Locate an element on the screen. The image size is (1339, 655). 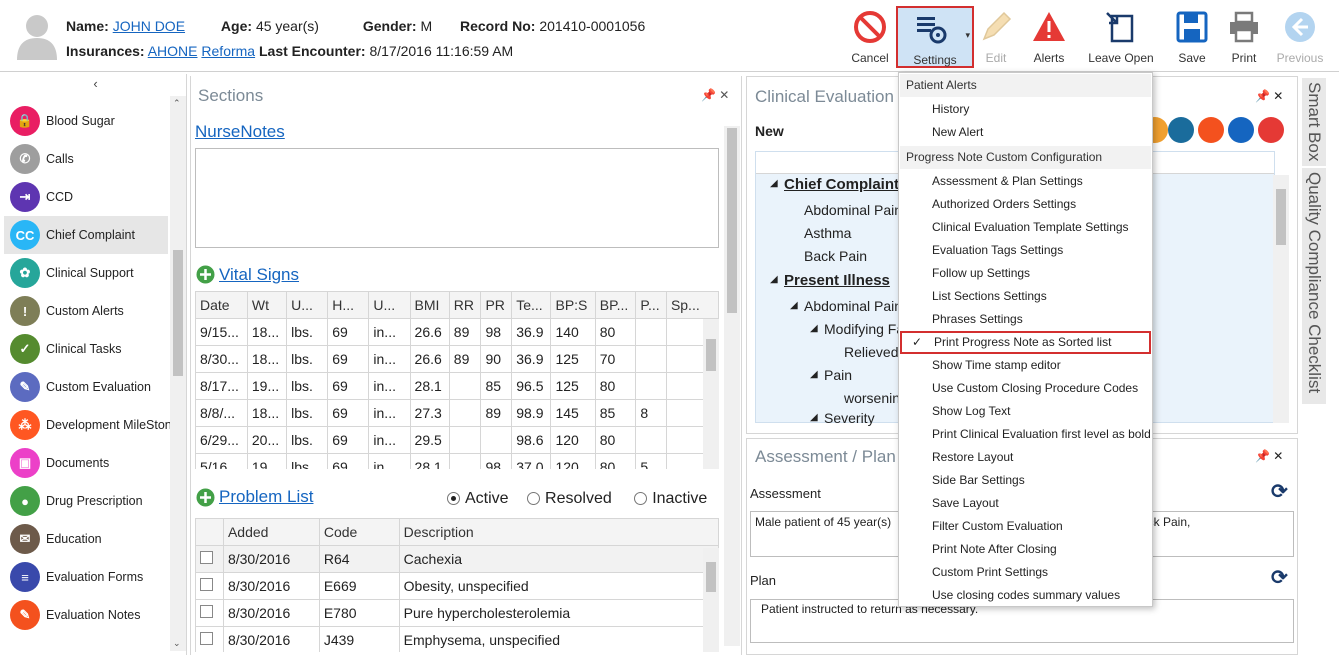
clinical-pin-close-icon: 📌 ✕ is located at coordinates (1269, 96).